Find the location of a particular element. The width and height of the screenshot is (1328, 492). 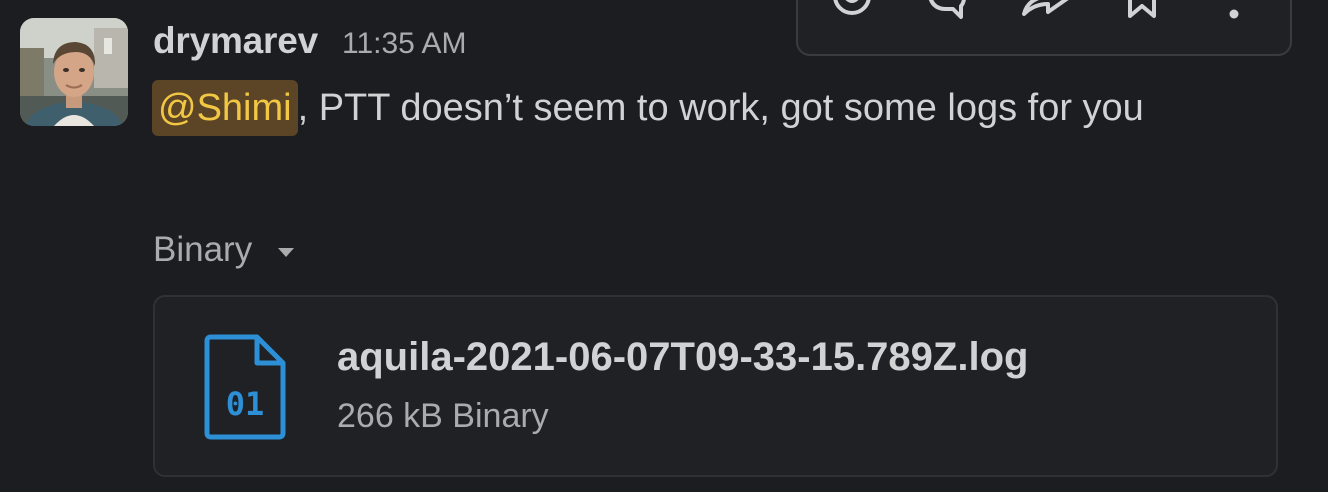

file-meta: 266 kB Binary is located at coordinates (443, 416).